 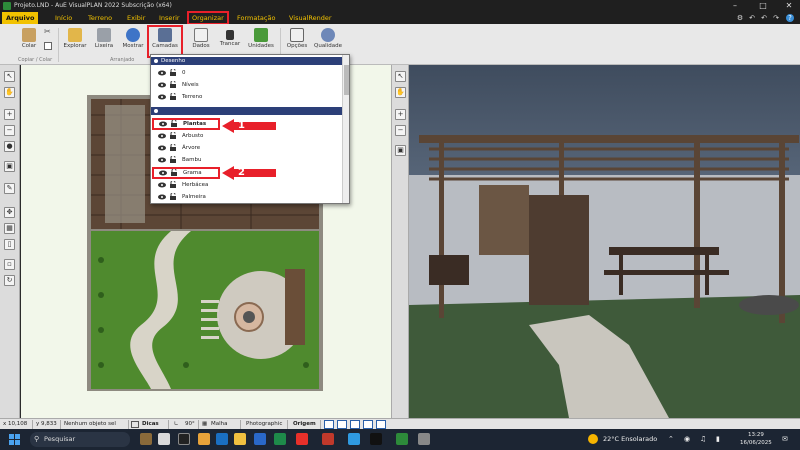 I want to click on snap-grid-icon, so click(x=355, y=424).